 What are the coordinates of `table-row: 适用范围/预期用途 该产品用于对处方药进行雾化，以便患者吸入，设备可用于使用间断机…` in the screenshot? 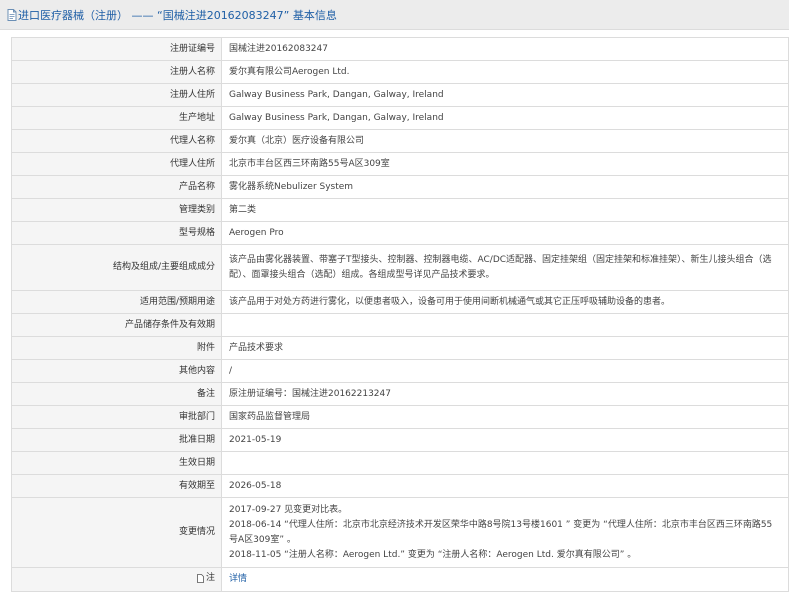 It's located at (400, 302).